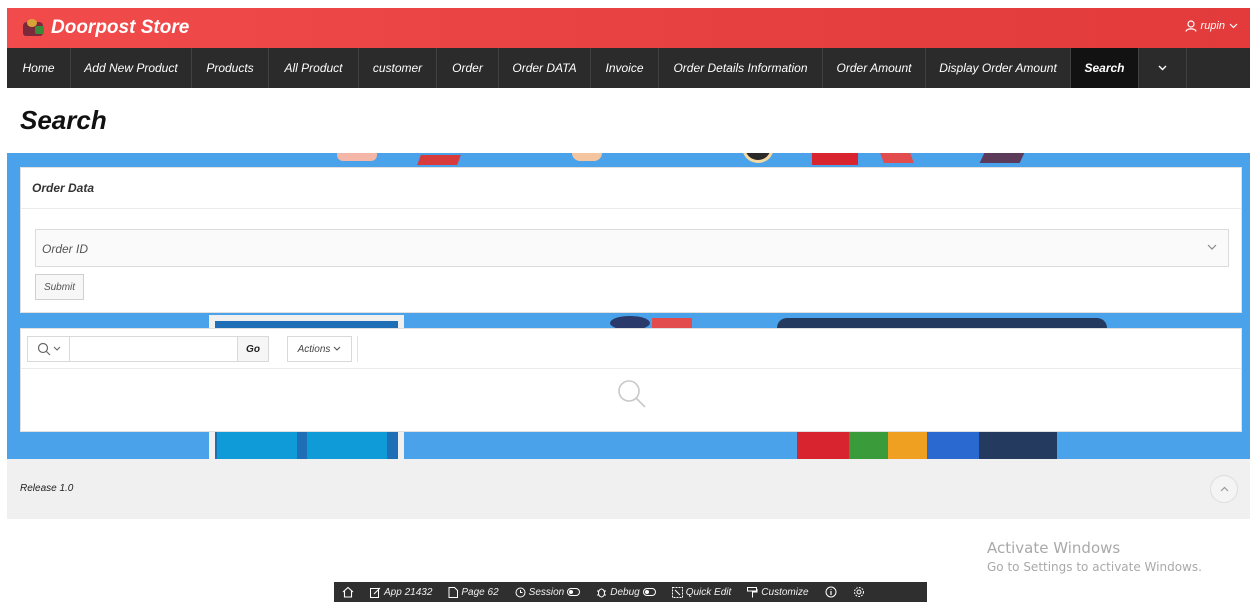 The image size is (1250, 602). I want to click on report-search-input, so click(153, 349).